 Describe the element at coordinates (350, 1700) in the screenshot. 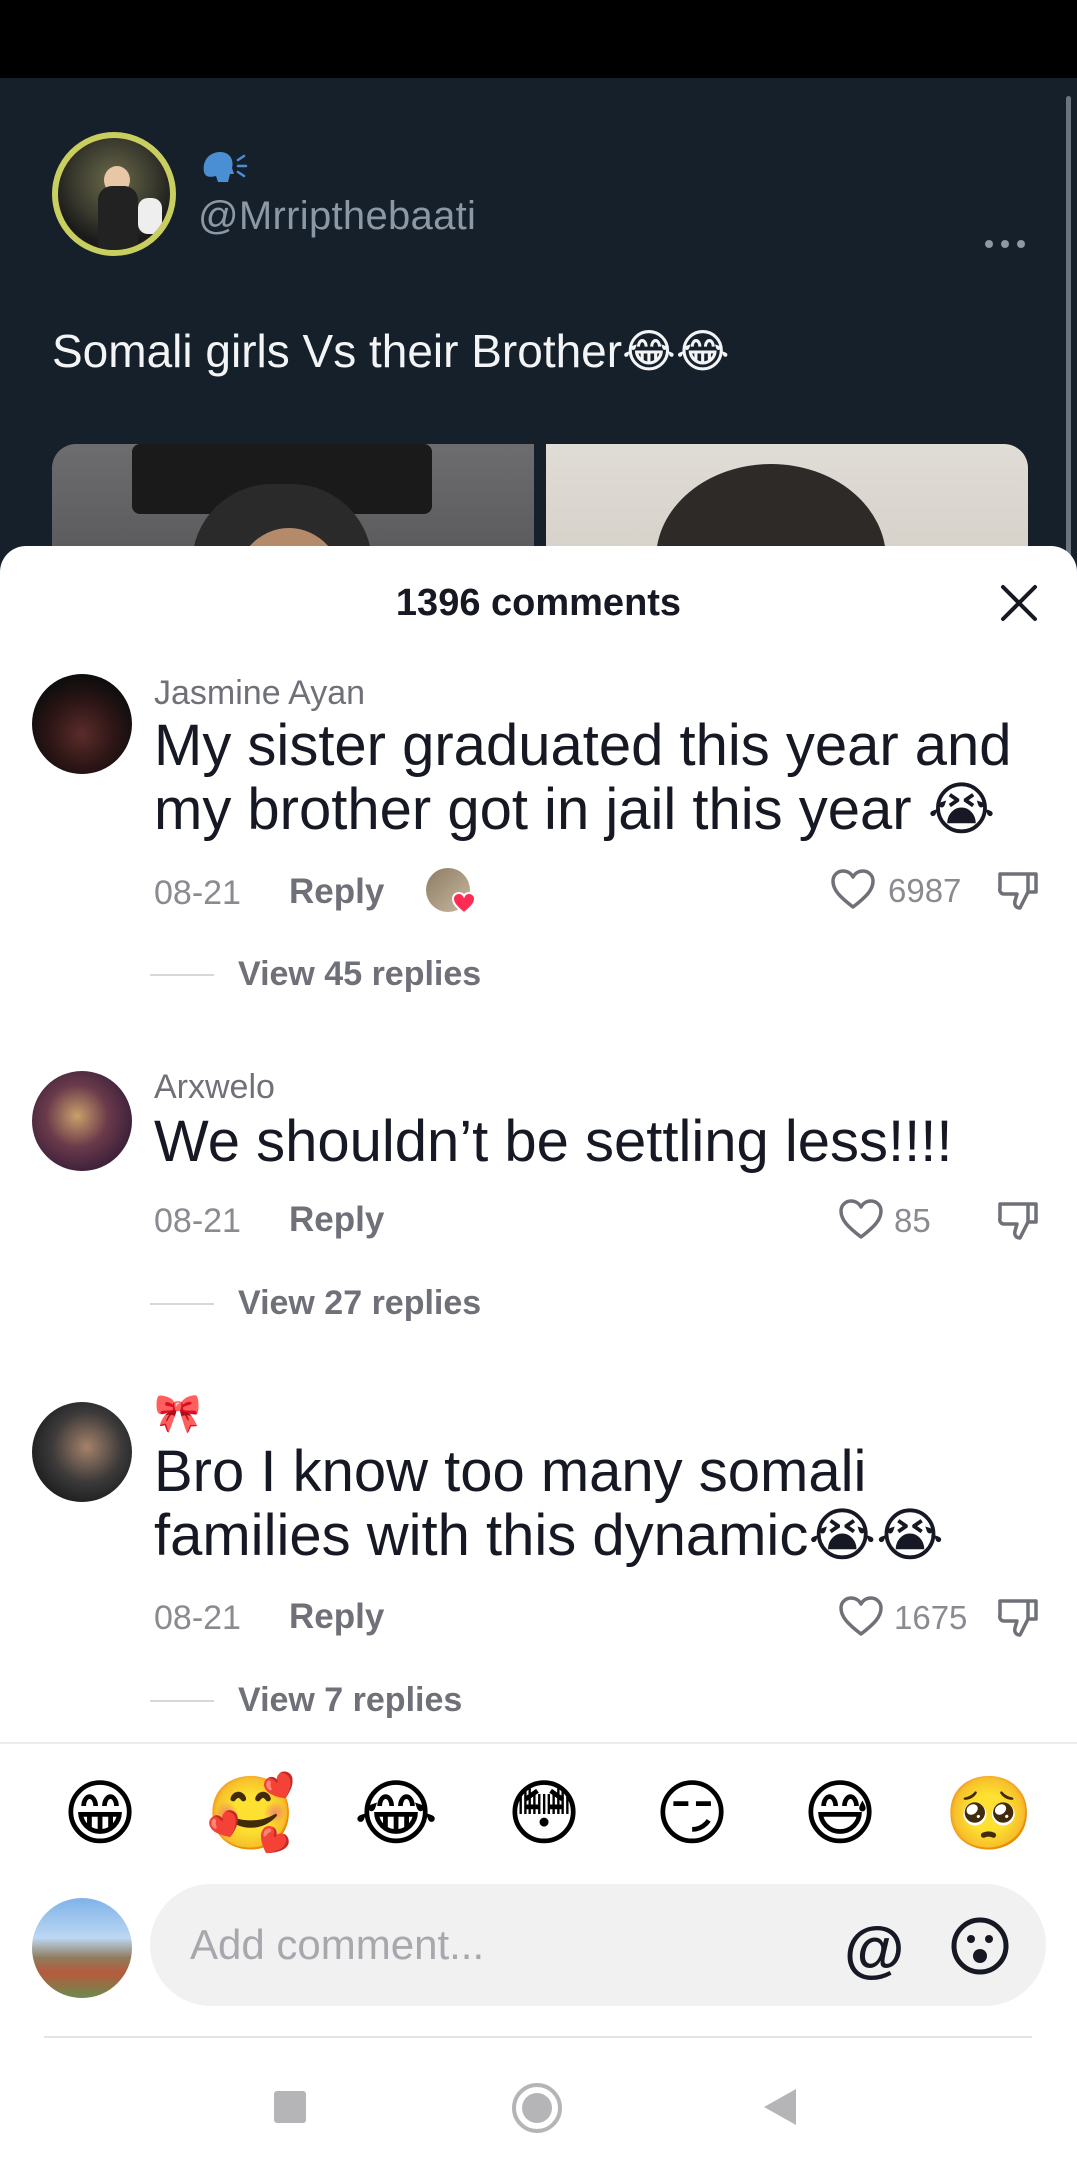

I see `view-replies-button: View 7 replies` at that location.